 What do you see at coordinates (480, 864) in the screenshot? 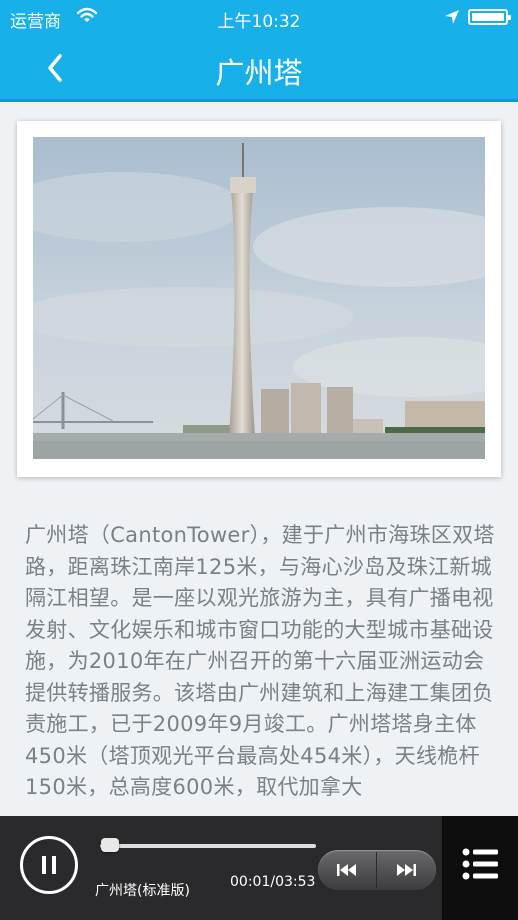
I see `list-icon` at bounding box center [480, 864].